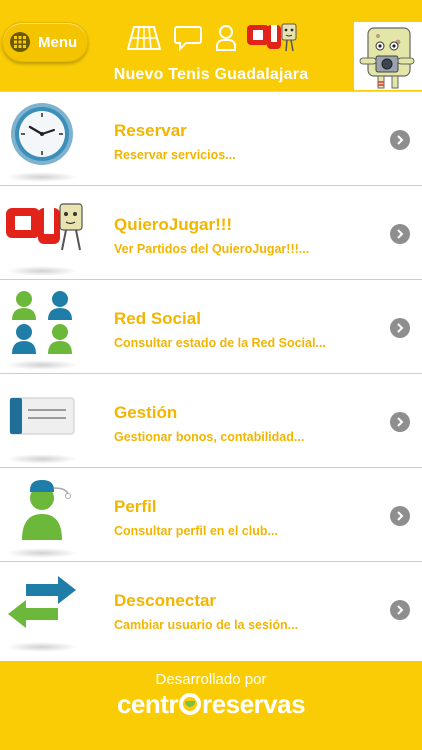  Describe the element at coordinates (58, 42) in the screenshot. I see `menu-button-label: Menu` at that location.